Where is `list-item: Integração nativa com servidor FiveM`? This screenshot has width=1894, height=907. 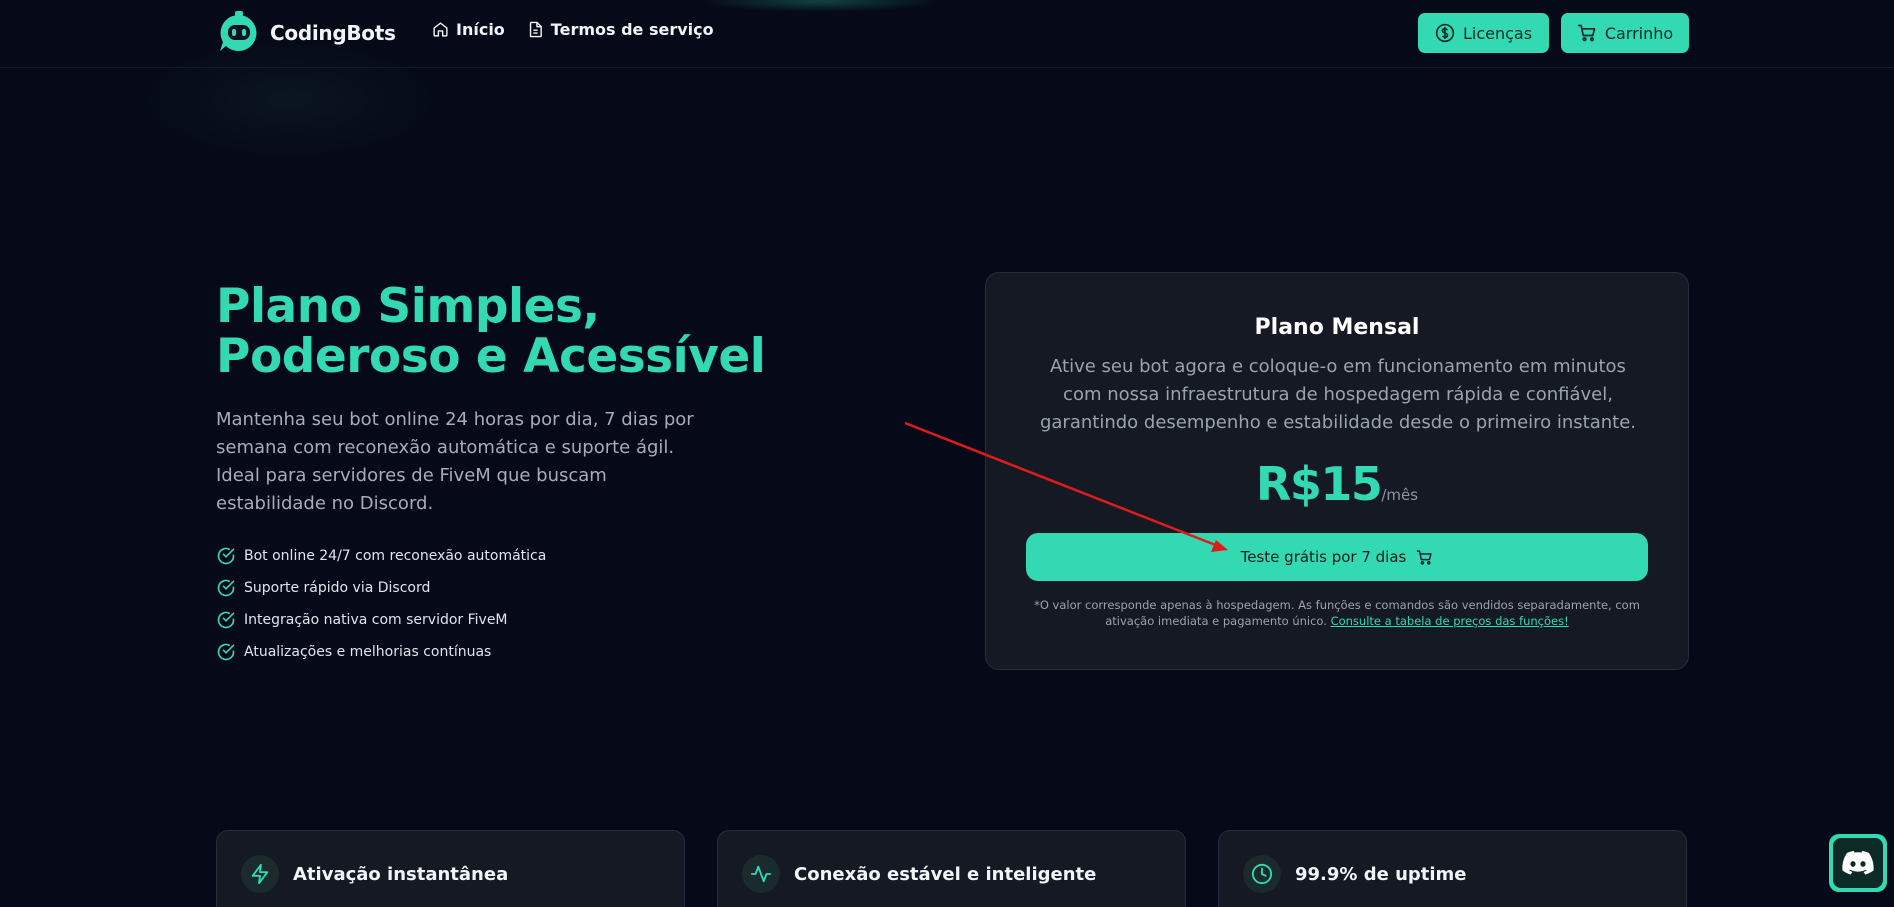
list-item: Integração nativa com servidor FiveM is located at coordinates (381, 620).